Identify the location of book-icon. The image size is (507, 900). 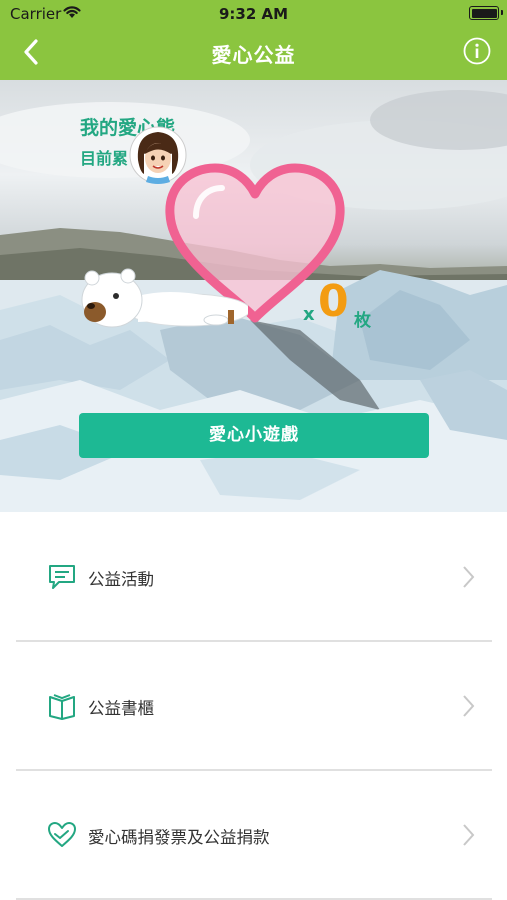
(62, 707).